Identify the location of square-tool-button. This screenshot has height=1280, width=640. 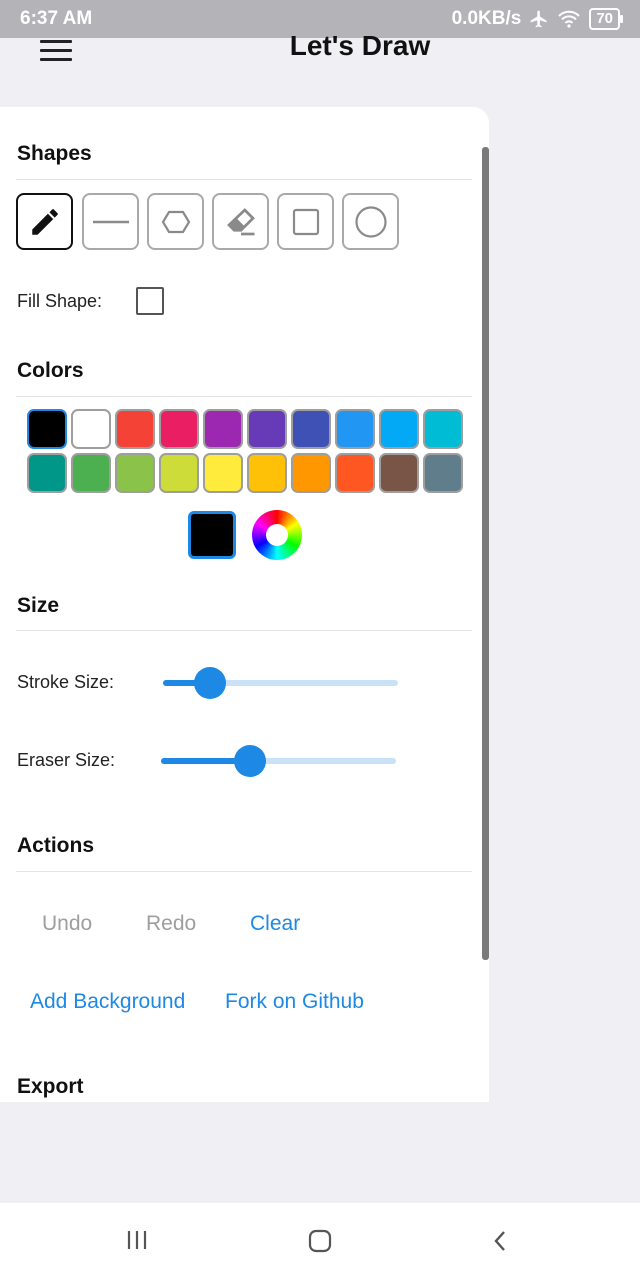
(305, 221).